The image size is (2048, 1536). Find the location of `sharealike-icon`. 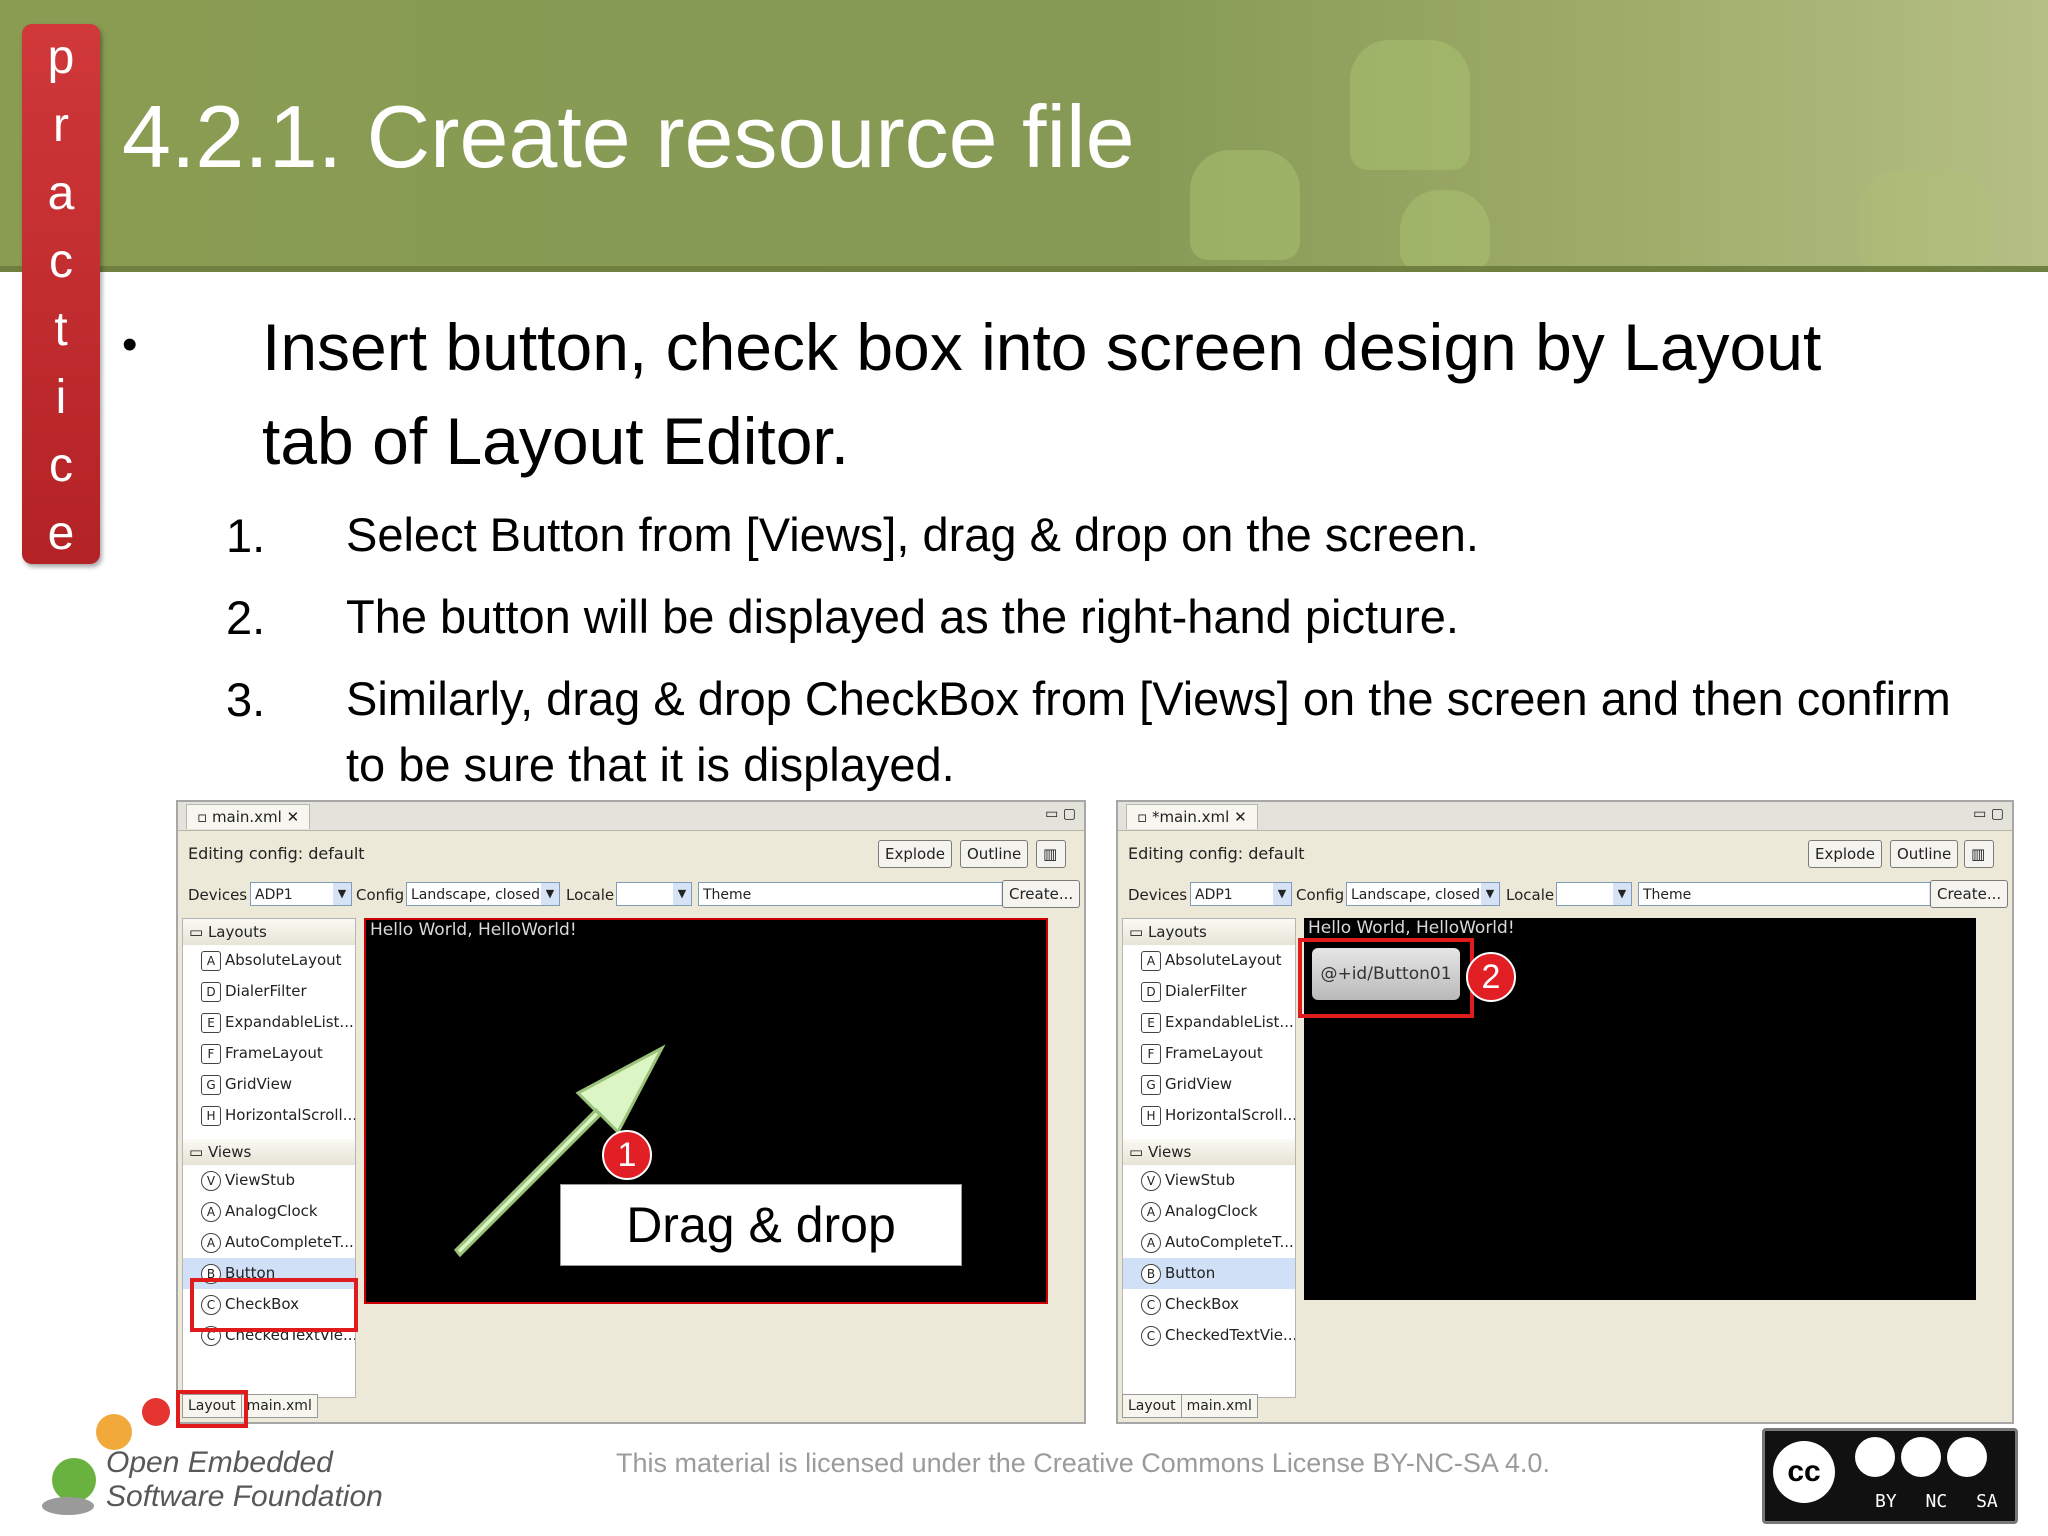

sharealike-icon is located at coordinates (1967, 1457).